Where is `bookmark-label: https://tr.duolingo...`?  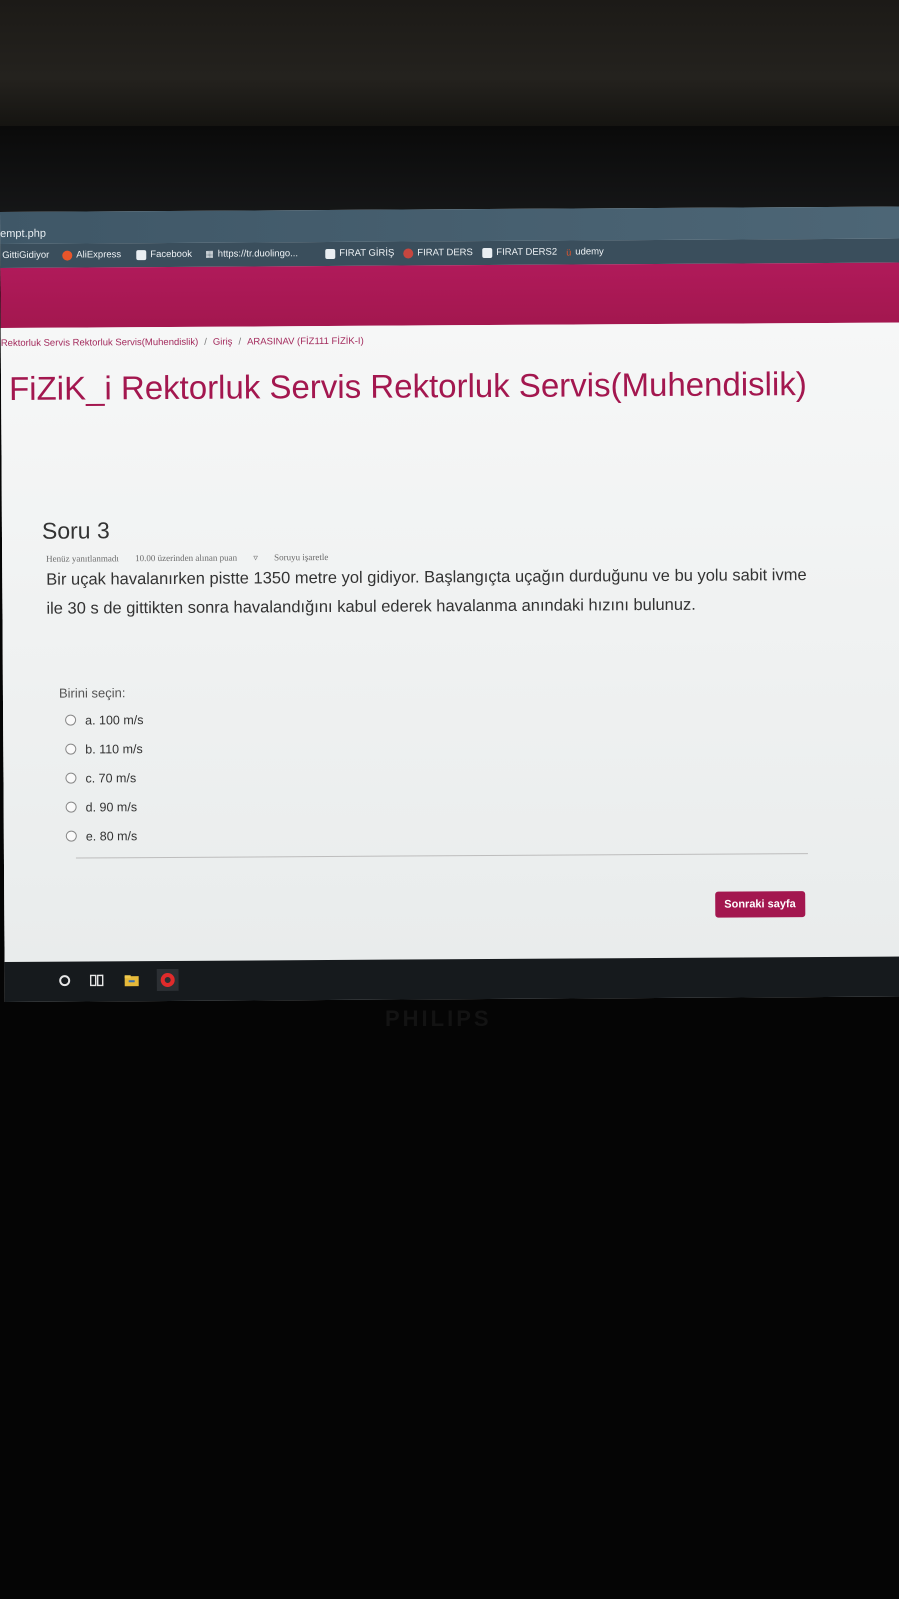 bookmark-label: https://tr.duolingo... is located at coordinates (258, 254).